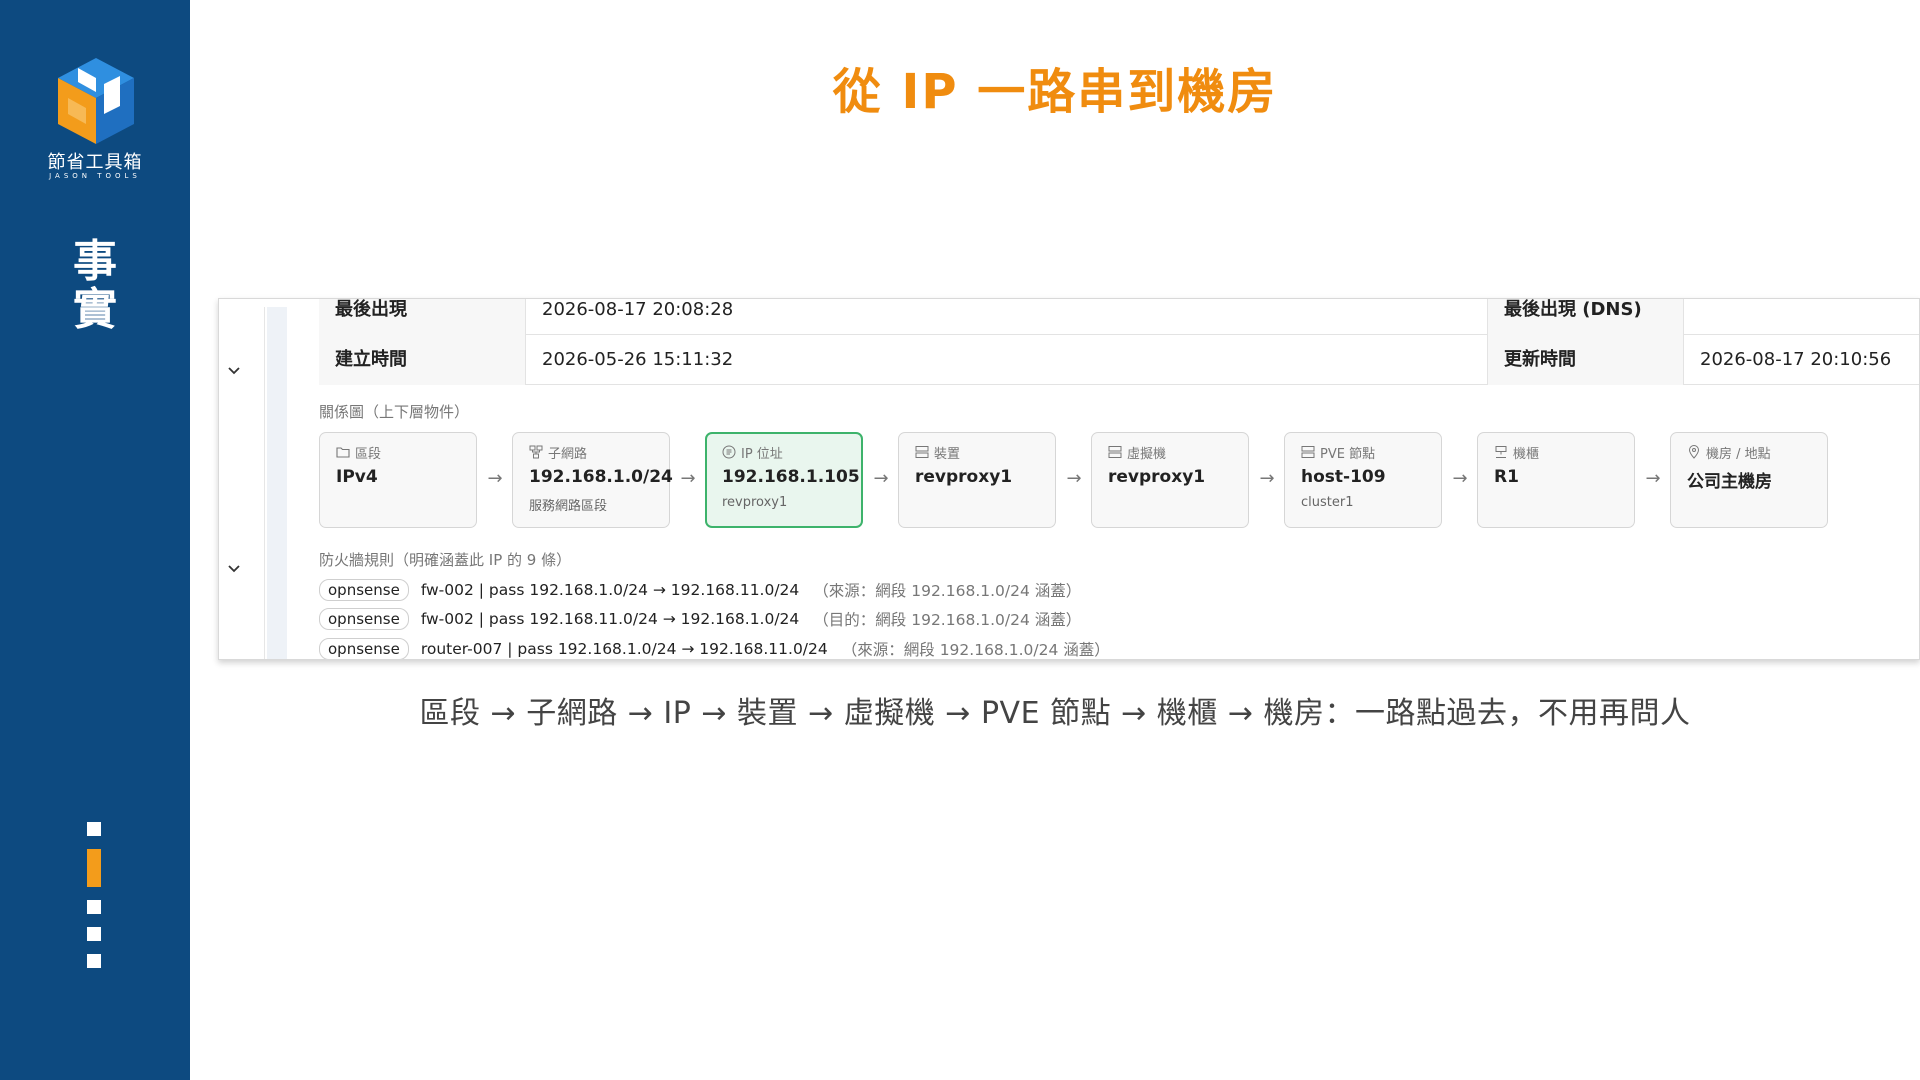 The height and width of the screenshot is (1080, 1920). I want to click on field-value, so click(1801, 317).